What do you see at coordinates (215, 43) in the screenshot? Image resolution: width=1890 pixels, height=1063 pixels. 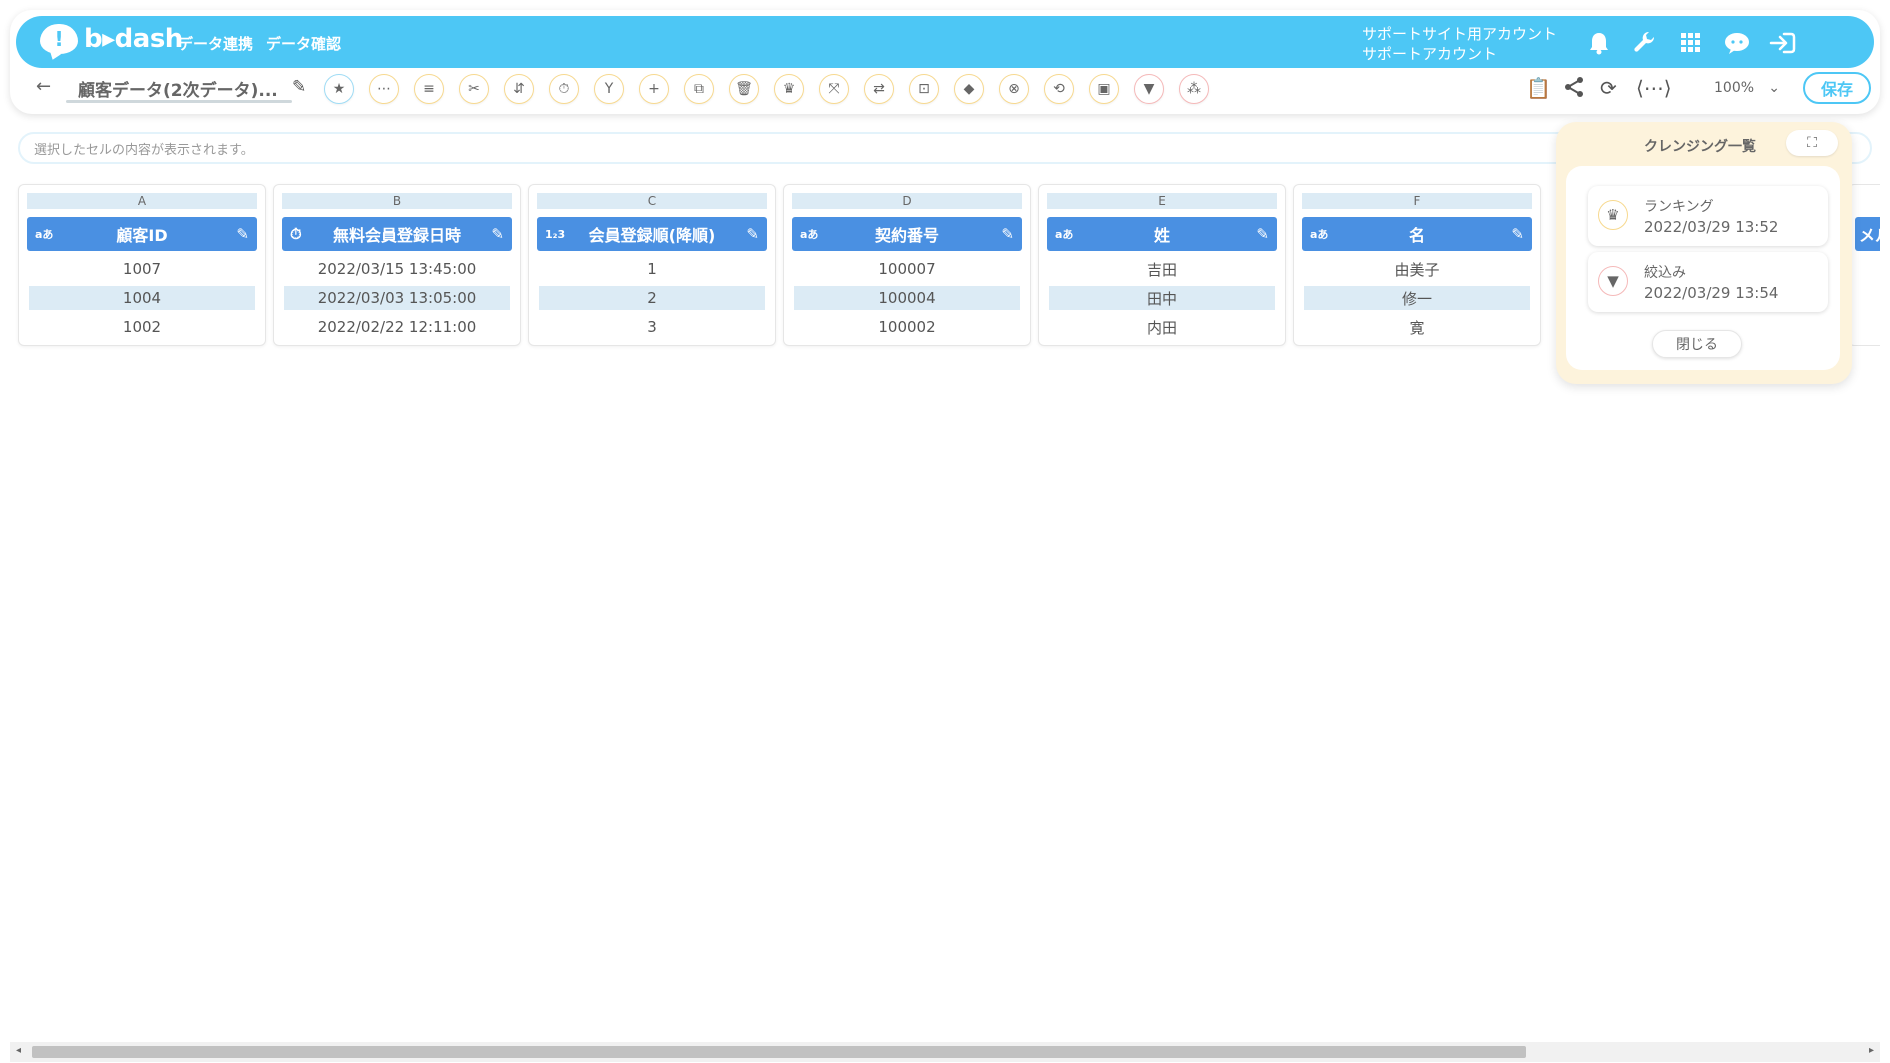 I see `nav-data-integration: データ連携` at bounding box center [215, 43].